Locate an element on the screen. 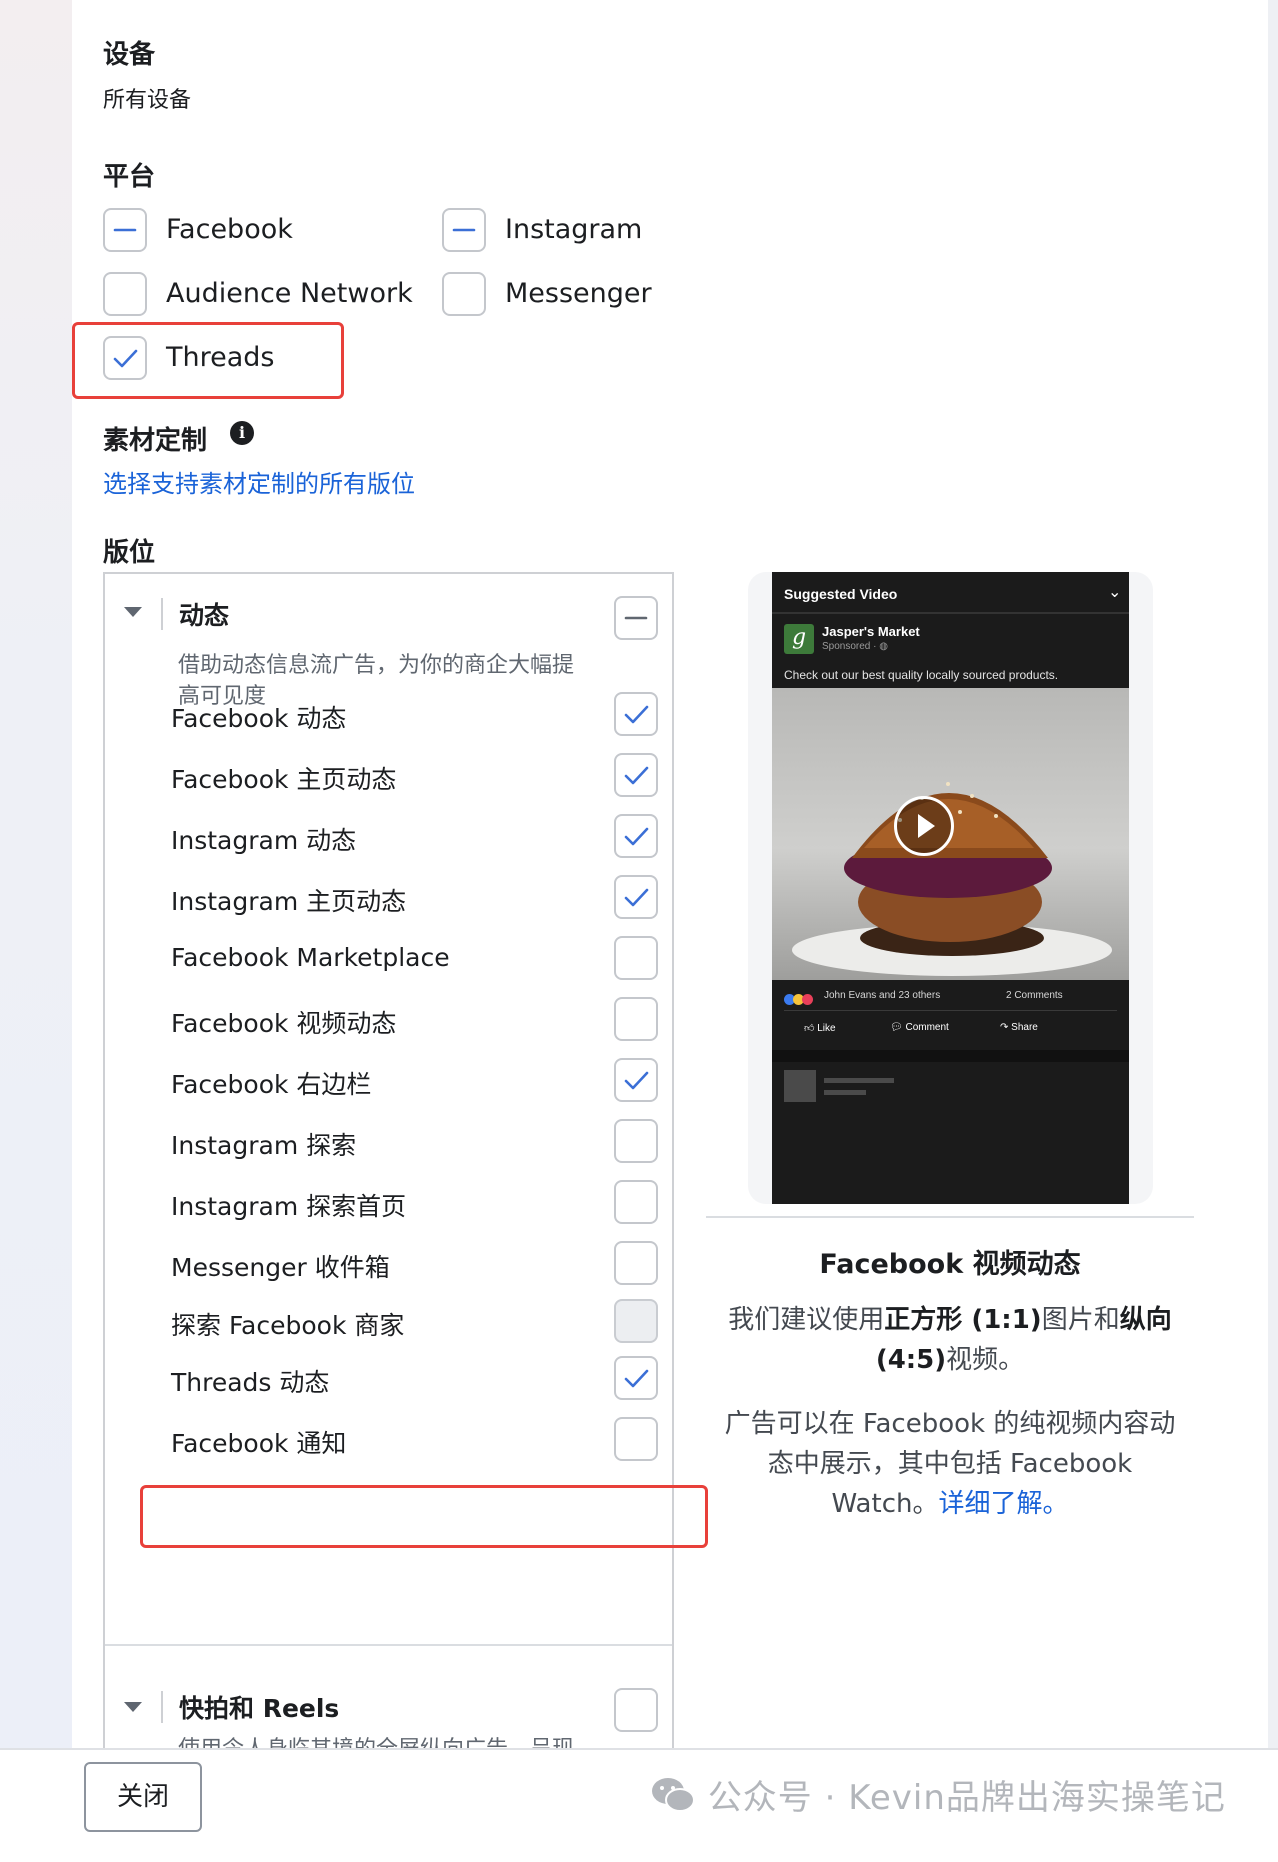 The width and height of the screenshot is (1278, 1862). threads-feed-highlight is located at coordinates (424, 1516).